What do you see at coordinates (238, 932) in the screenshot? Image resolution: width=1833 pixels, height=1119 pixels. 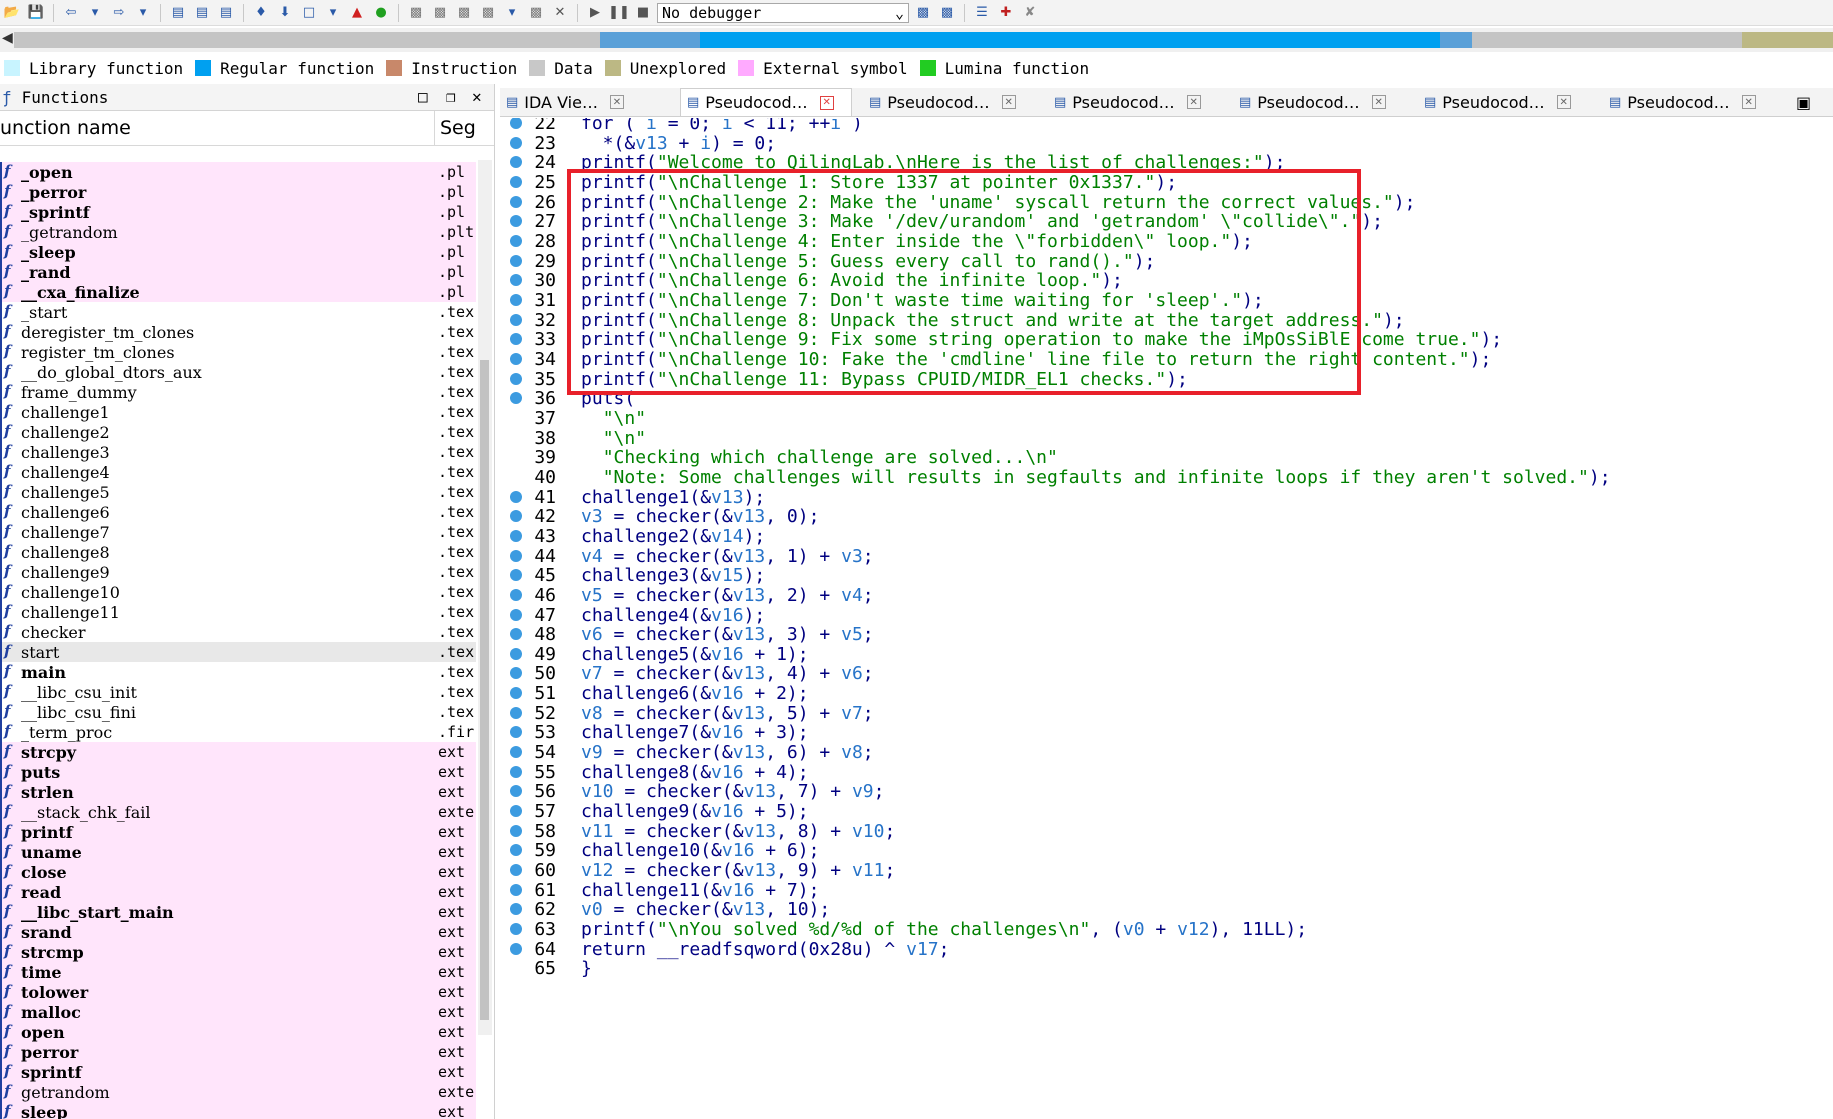 I see `function-row: f srand ext` at bounding box center [238, 932].